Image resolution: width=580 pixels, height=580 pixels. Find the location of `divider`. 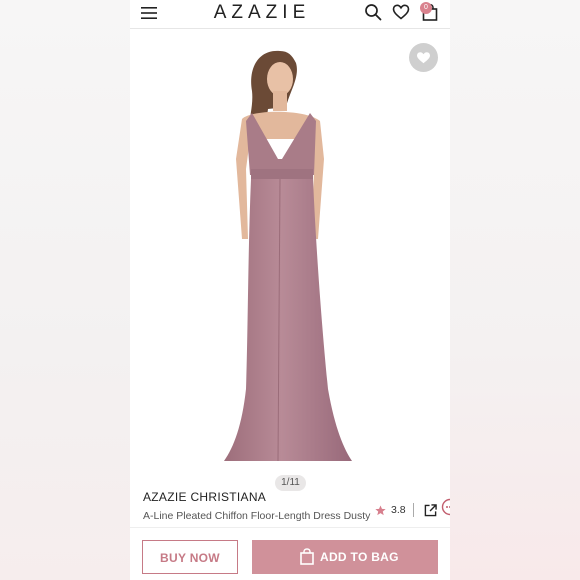

divider is located at coordinates (413, 510).